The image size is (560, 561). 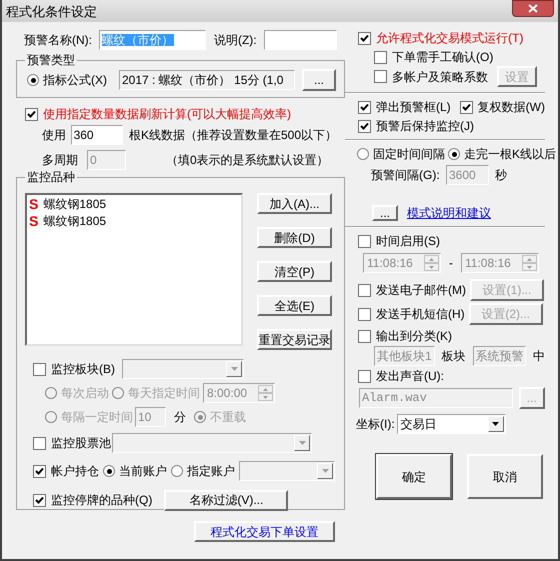 What do you see at coordinates (420, 314) in the screenshot?
I see `checkbox-label: 发送手机短信(H)` at bounding box center [420, 314].